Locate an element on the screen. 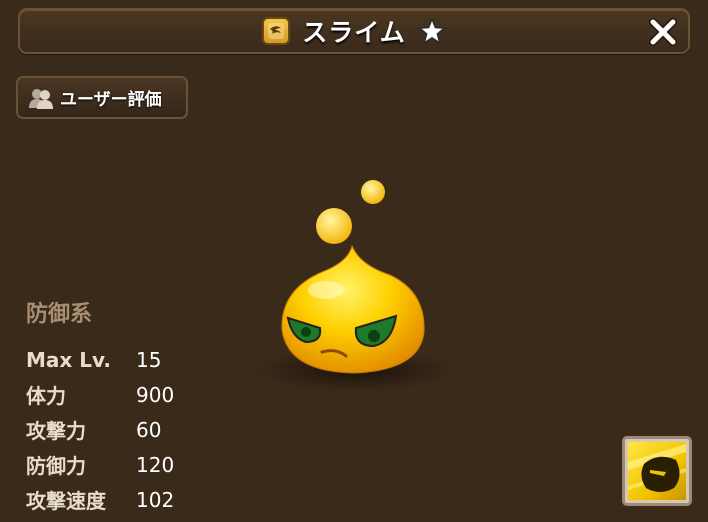 The width and height of the screenshot is (708, 522). stat-value: 15 is located at coordinates (149, 359).